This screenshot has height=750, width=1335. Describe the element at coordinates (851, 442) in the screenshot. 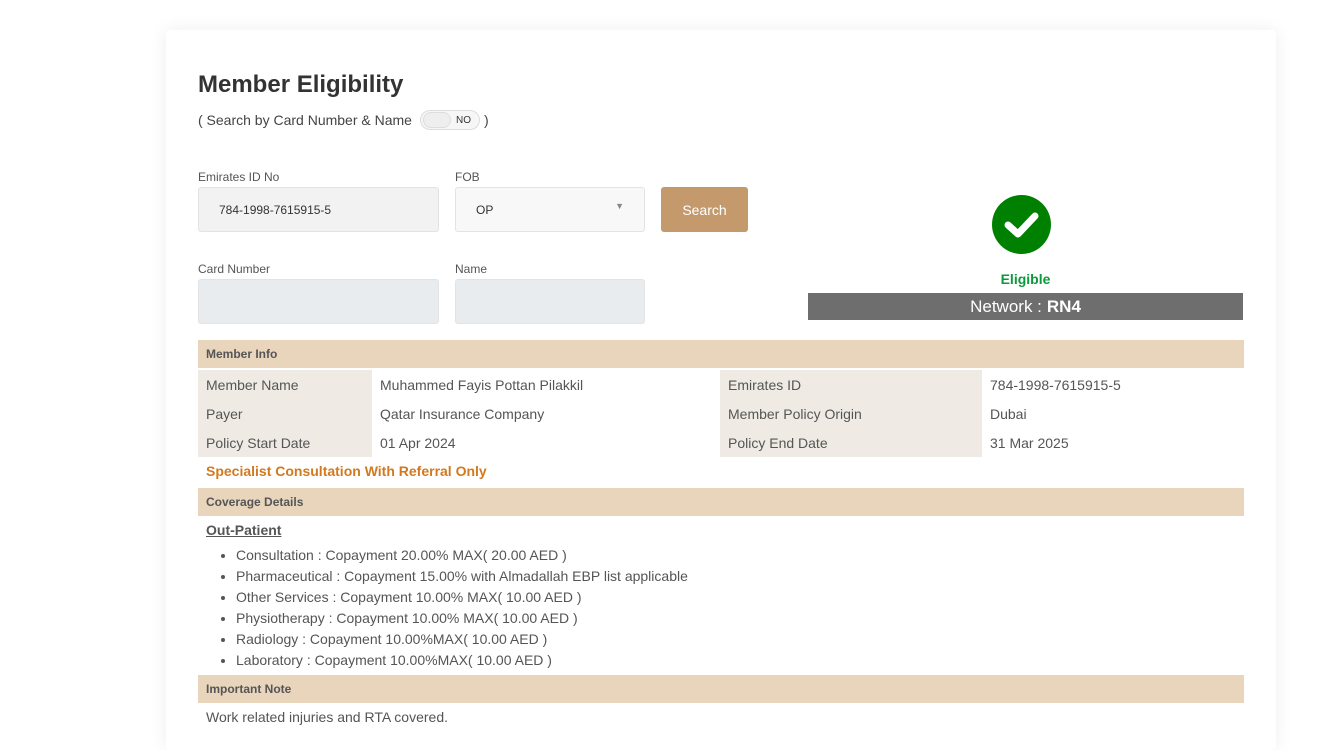

I see `field-label: Policy End Date` at that location.